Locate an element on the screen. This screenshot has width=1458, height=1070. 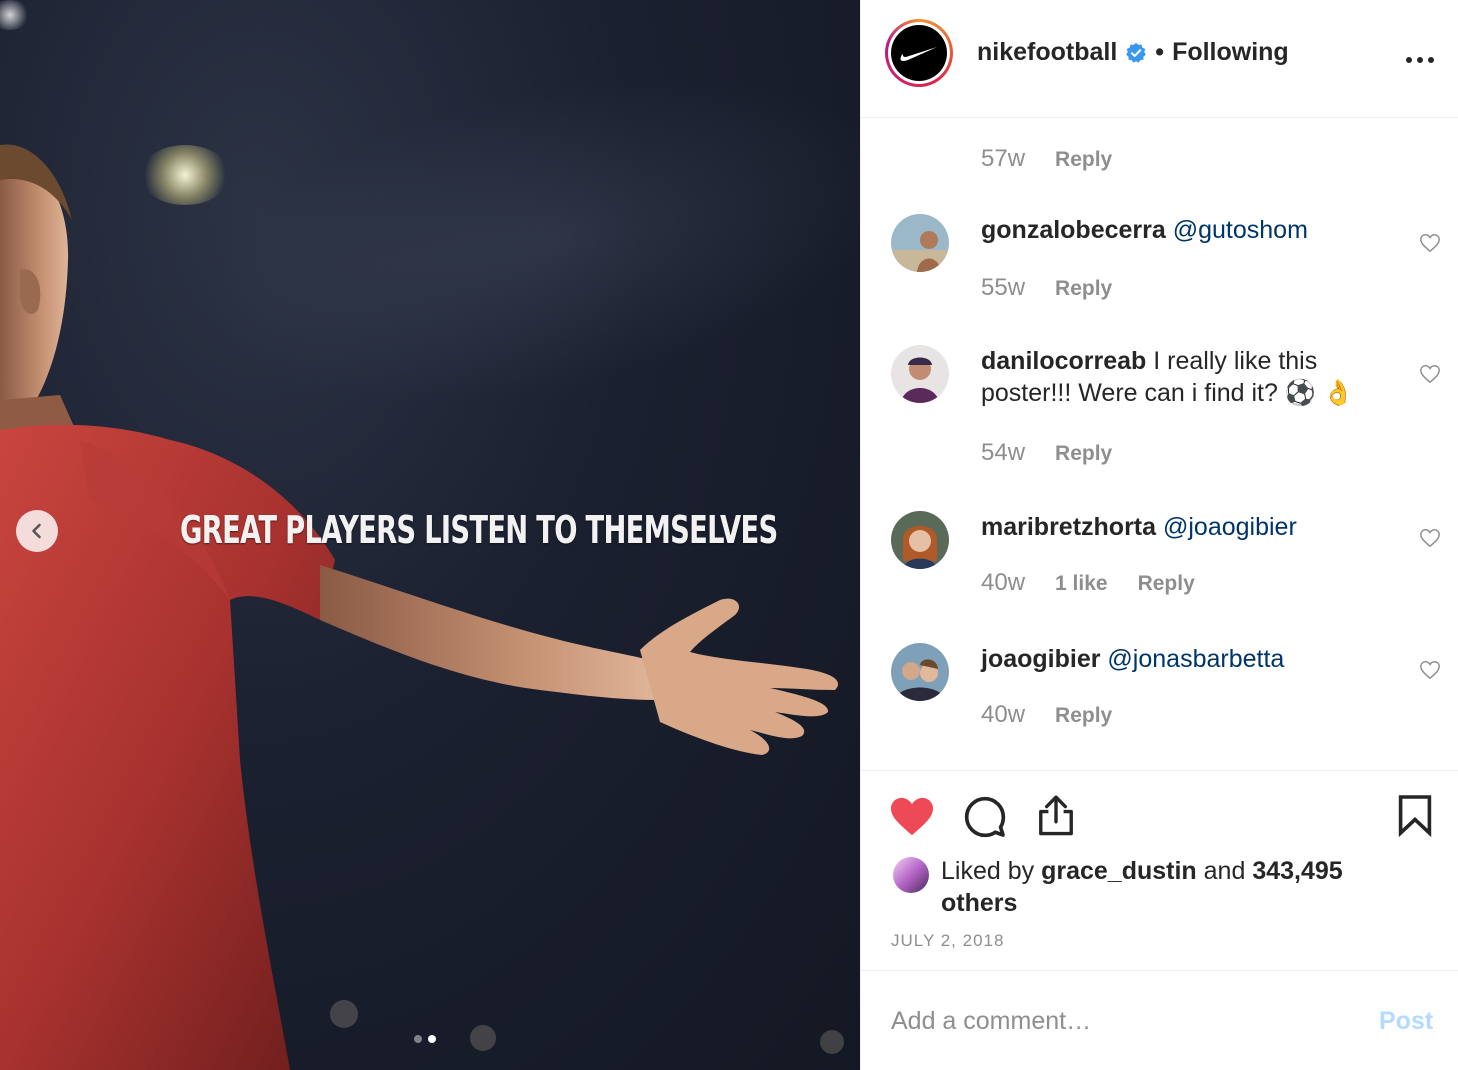
comment-meta: 40w 1 like Reply is located at coordinates (1088, 583).